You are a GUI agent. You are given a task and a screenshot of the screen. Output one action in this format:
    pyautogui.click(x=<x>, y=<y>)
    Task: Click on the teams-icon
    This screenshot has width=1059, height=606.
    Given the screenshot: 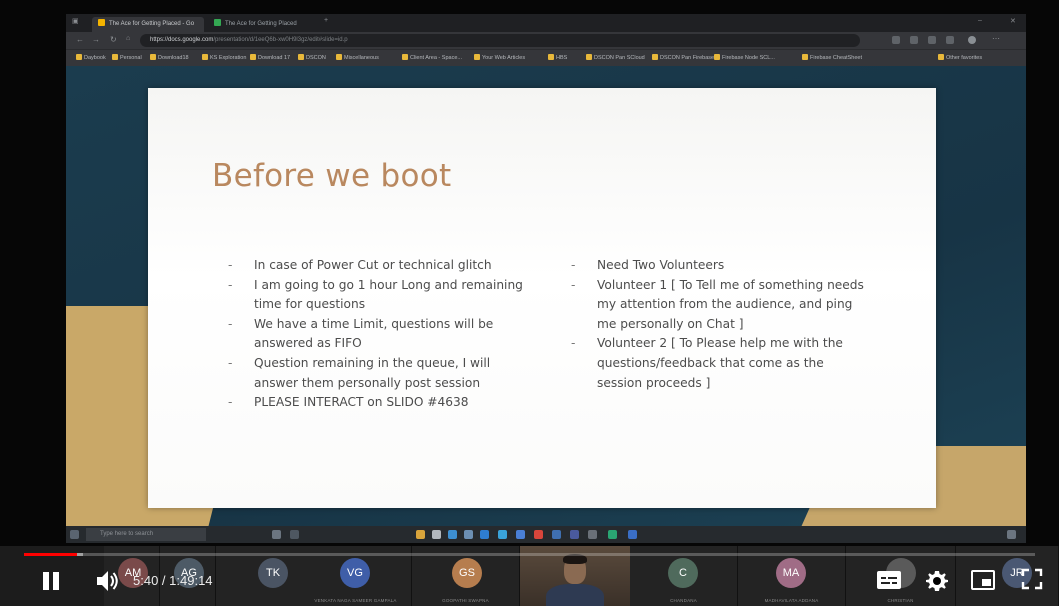 What is the action you would take?
    pyautogui.click(x=574, y=534)
    